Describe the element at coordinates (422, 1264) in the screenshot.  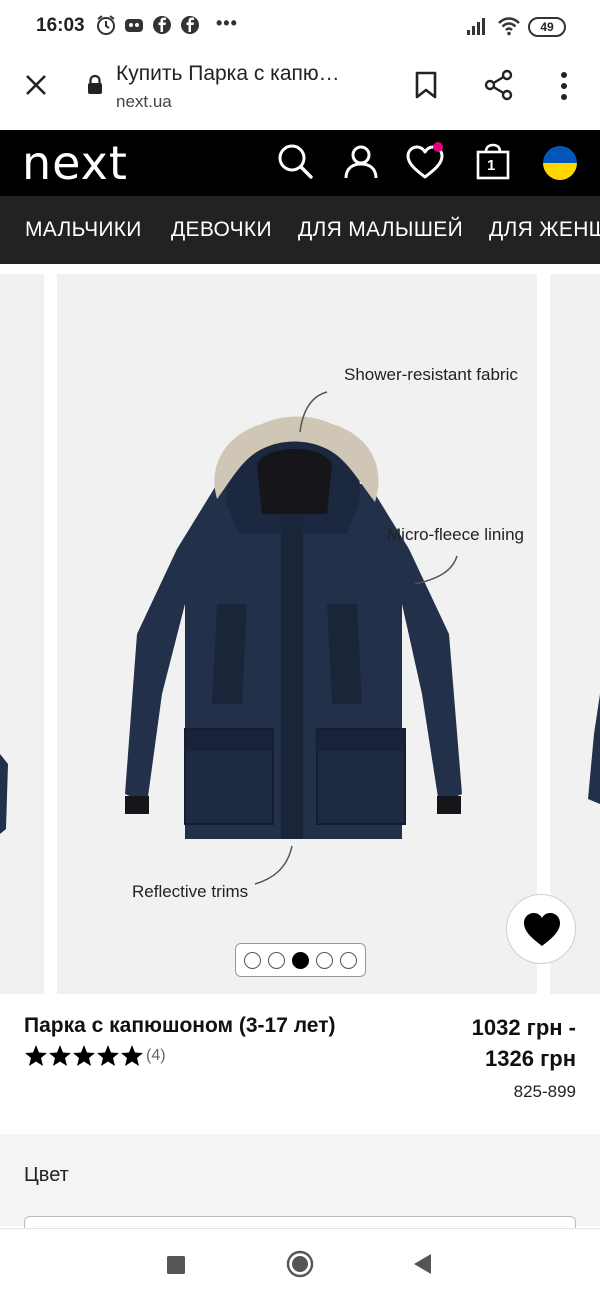
I see `back-icon` at that location.